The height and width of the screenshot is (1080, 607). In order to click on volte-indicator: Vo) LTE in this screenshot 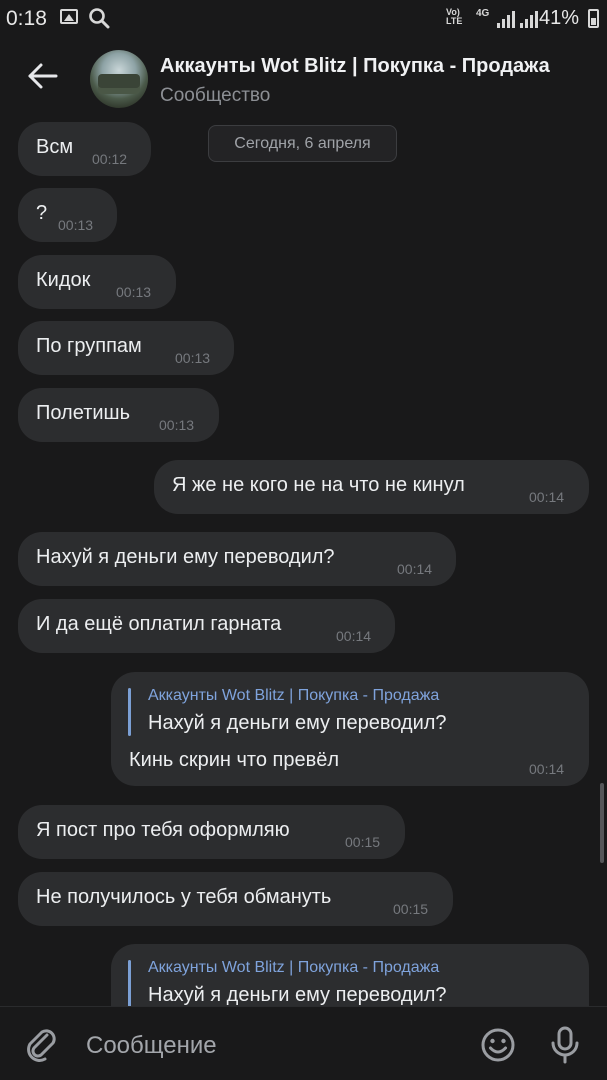, I will do `click(454, 17)`.